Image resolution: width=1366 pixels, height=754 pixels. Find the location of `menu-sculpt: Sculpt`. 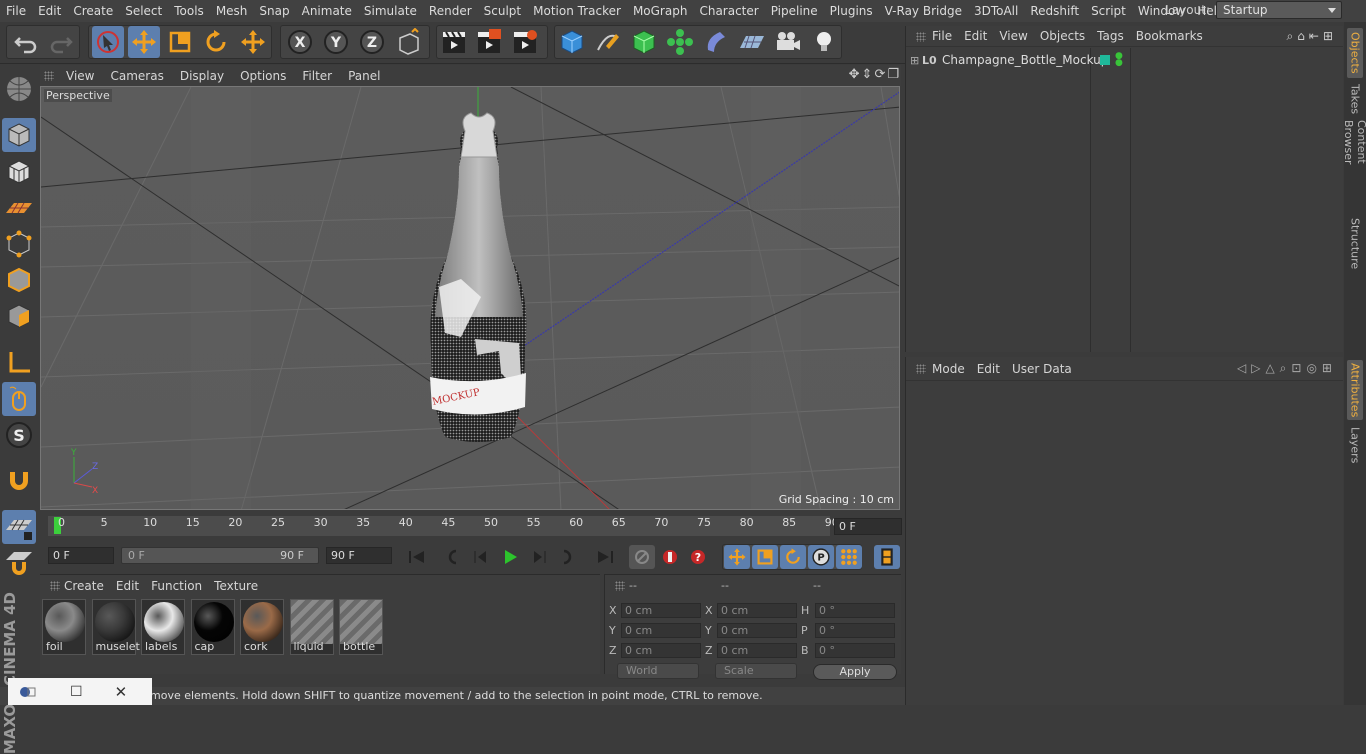

menu-sculpt: Sculpt is located at coordinates (502, 11).